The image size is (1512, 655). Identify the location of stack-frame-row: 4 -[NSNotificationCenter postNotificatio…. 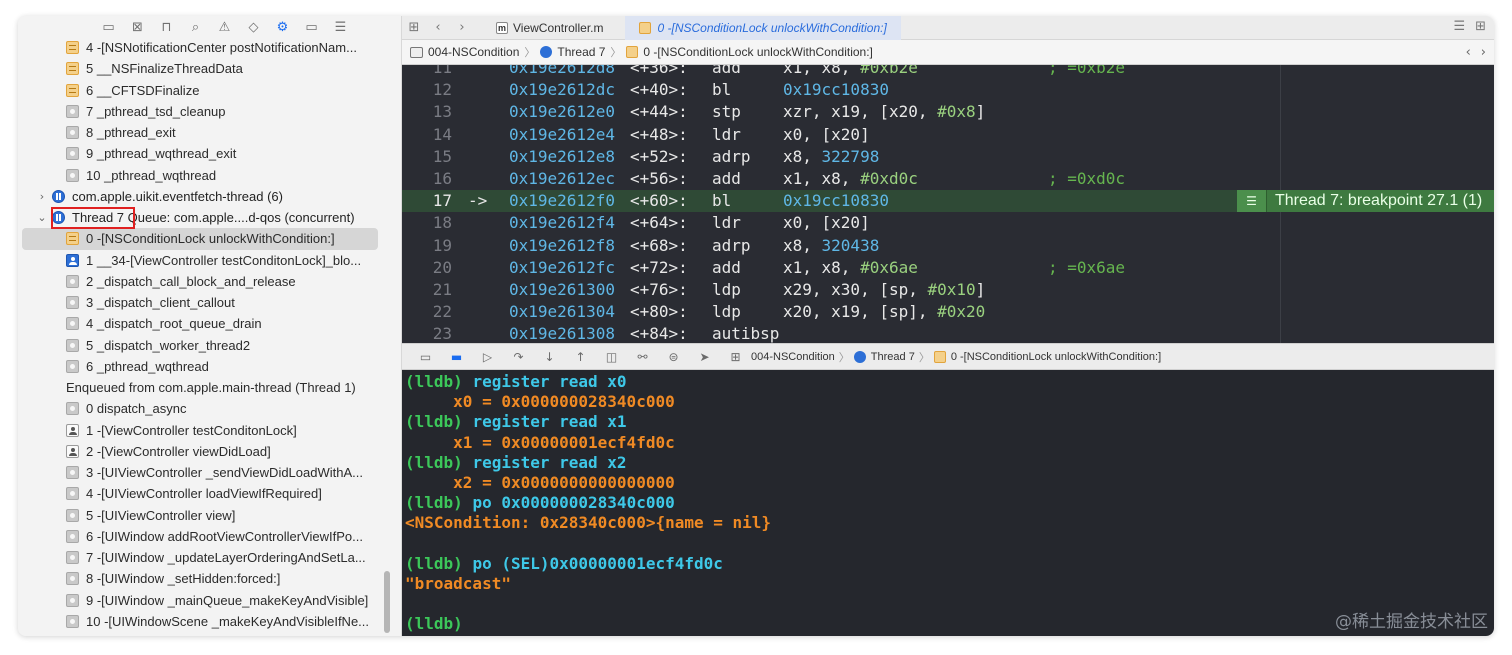
(209, 47).